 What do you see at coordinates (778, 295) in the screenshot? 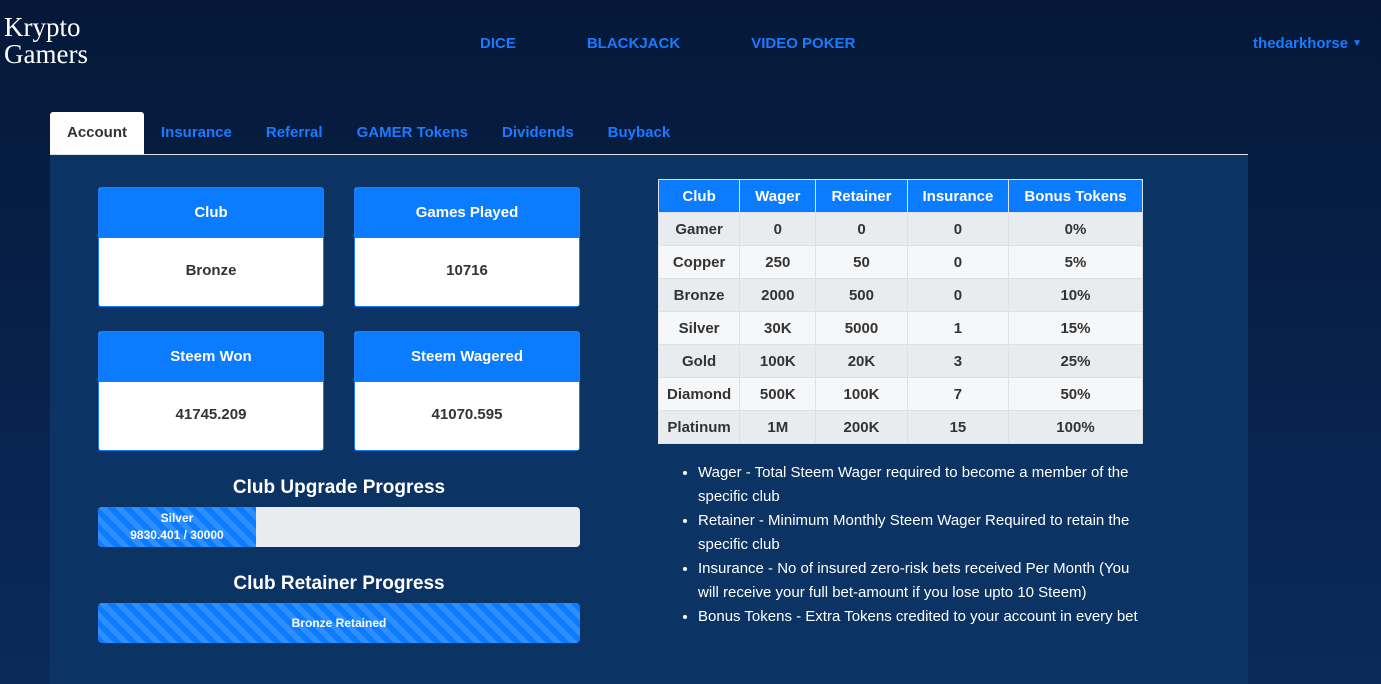
I see `table-cell: 2000` at bounding box center [778, 295].